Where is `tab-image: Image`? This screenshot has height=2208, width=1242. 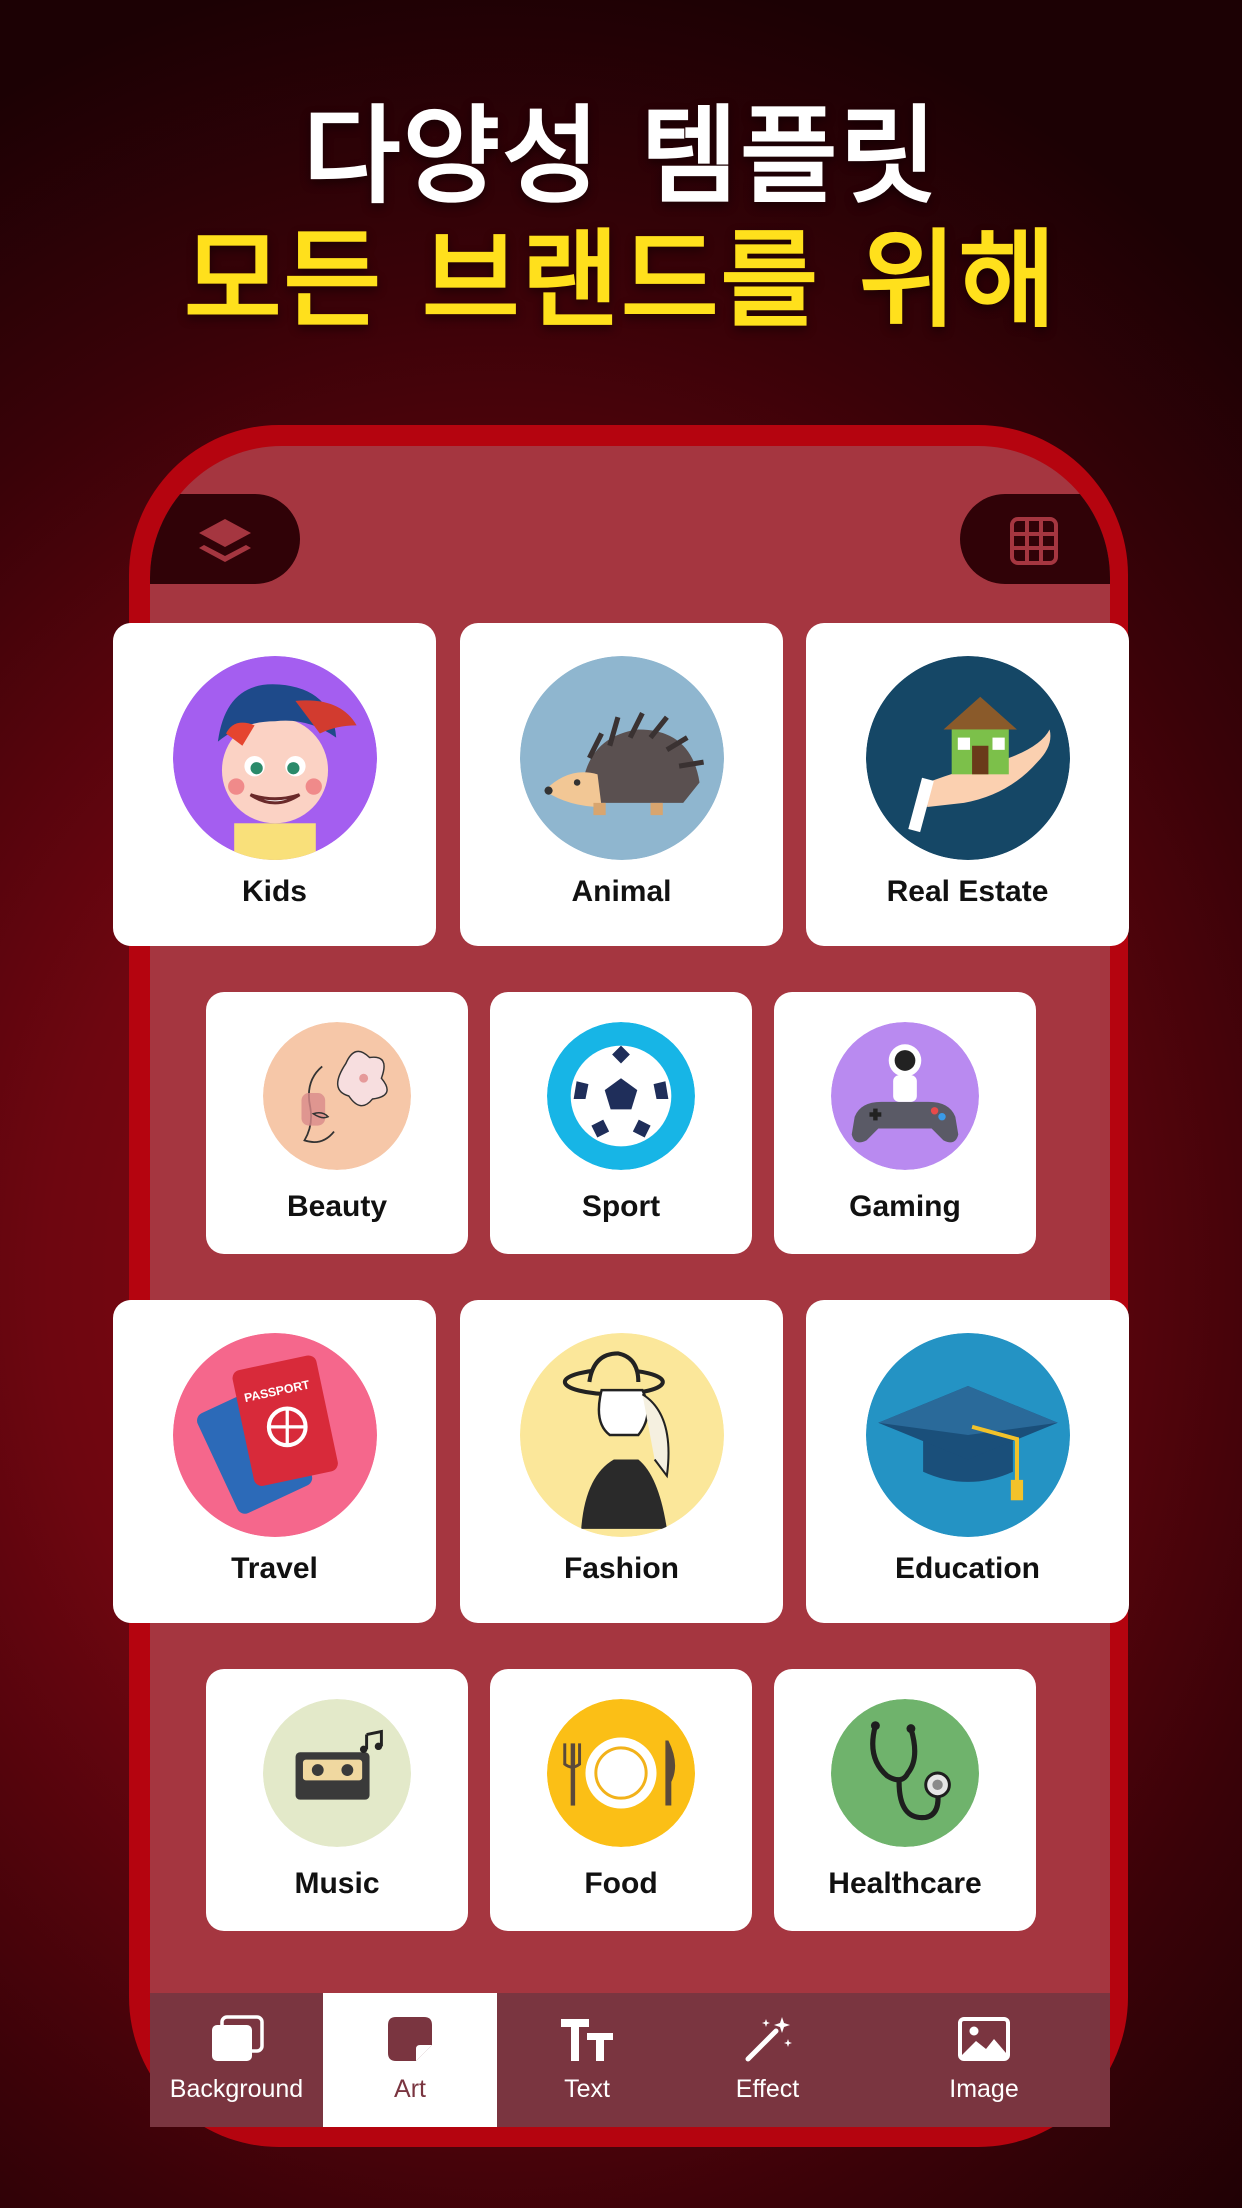 tab-image: Image is located at coordinates (984, 2060).